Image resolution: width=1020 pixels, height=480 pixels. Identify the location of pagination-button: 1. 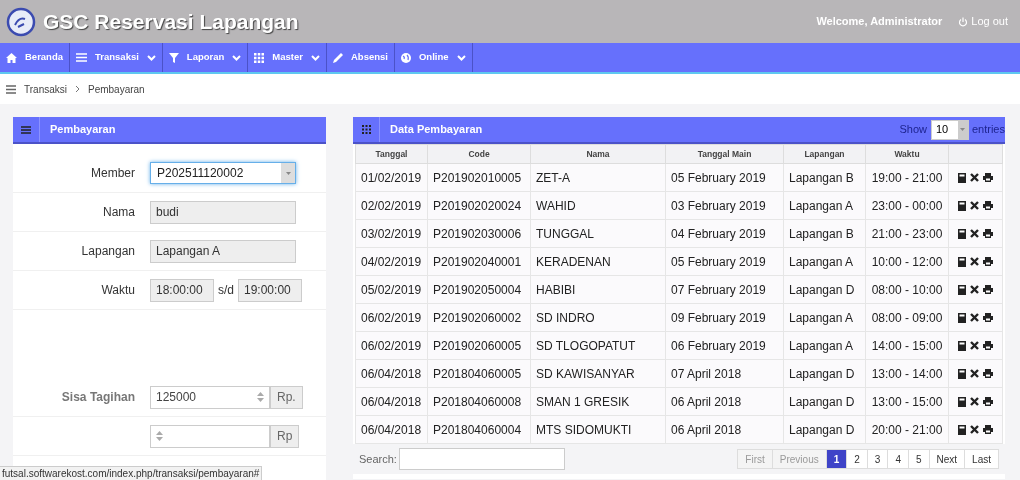
(836, 459).